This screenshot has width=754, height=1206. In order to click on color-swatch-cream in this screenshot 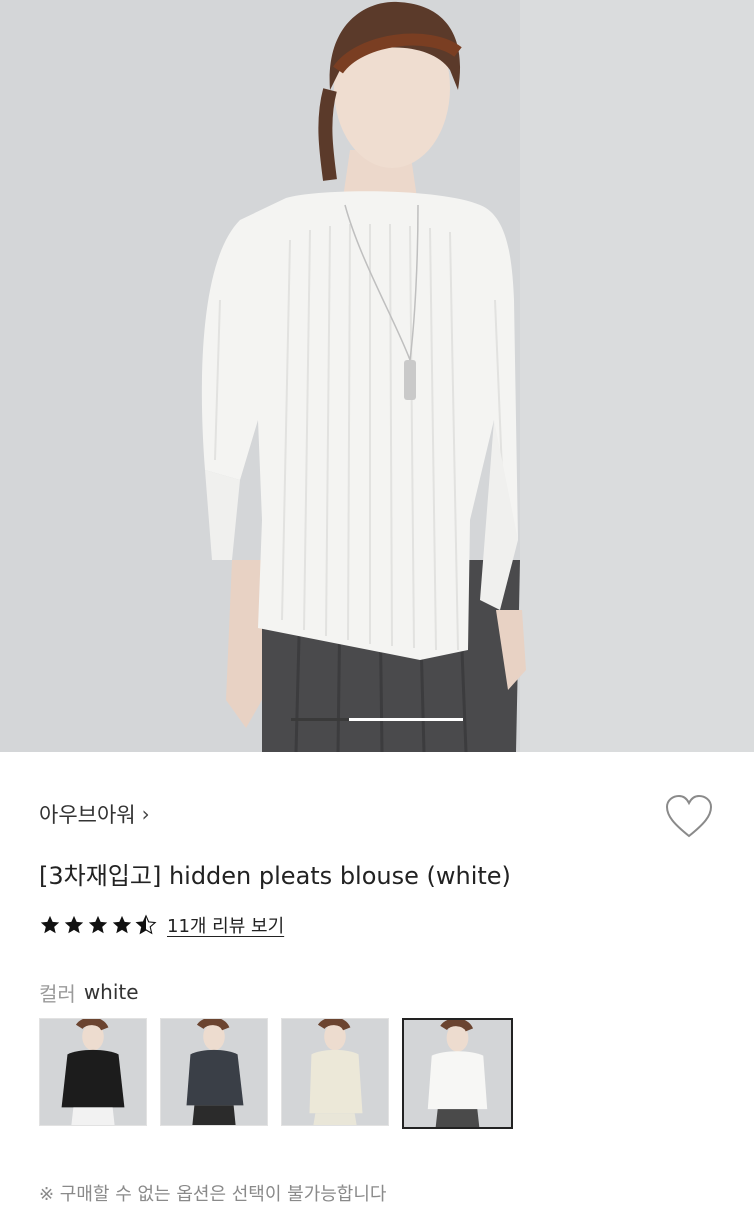, I will do `click(335, 1072)`.